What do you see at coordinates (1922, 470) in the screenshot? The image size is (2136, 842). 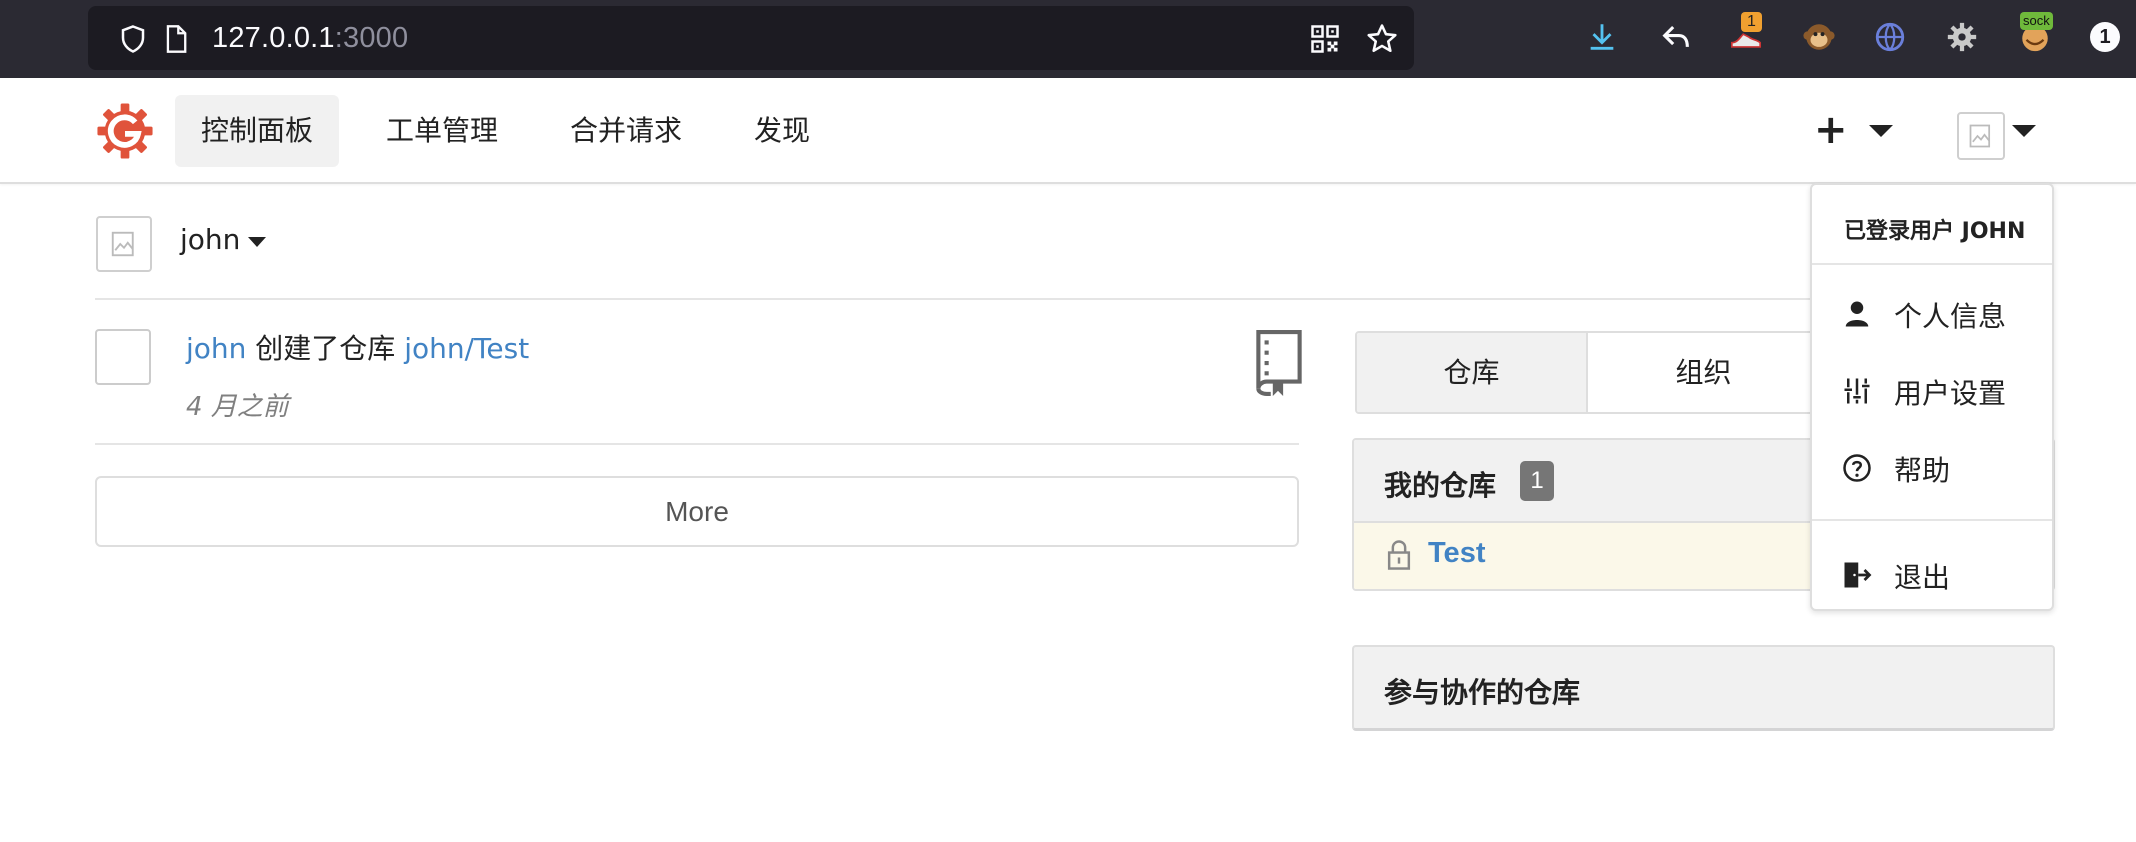 I see `menu-label-help: 帮助` at bounding box center [1922, 470].